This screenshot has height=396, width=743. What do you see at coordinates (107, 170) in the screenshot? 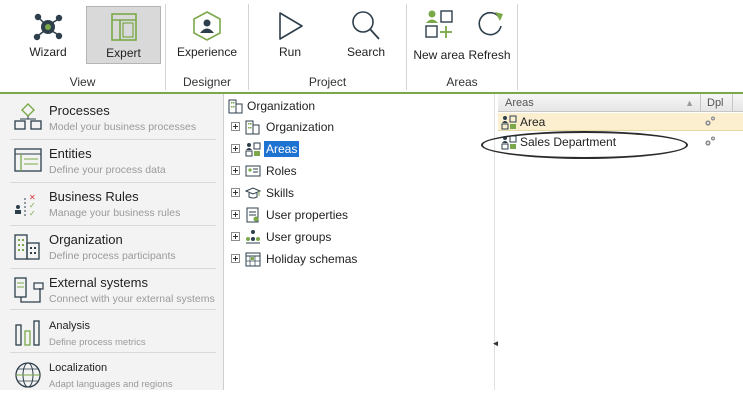
I see `sidebar-item-description: Define your process data` at bounding box center [107, 170].